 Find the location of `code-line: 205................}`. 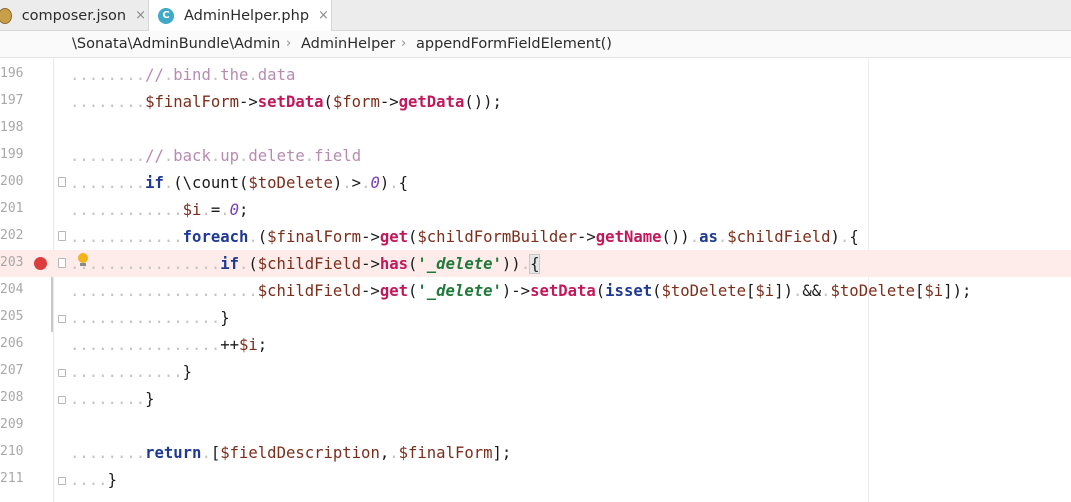

code-line: 205................} is located at coordinates (535, 317).